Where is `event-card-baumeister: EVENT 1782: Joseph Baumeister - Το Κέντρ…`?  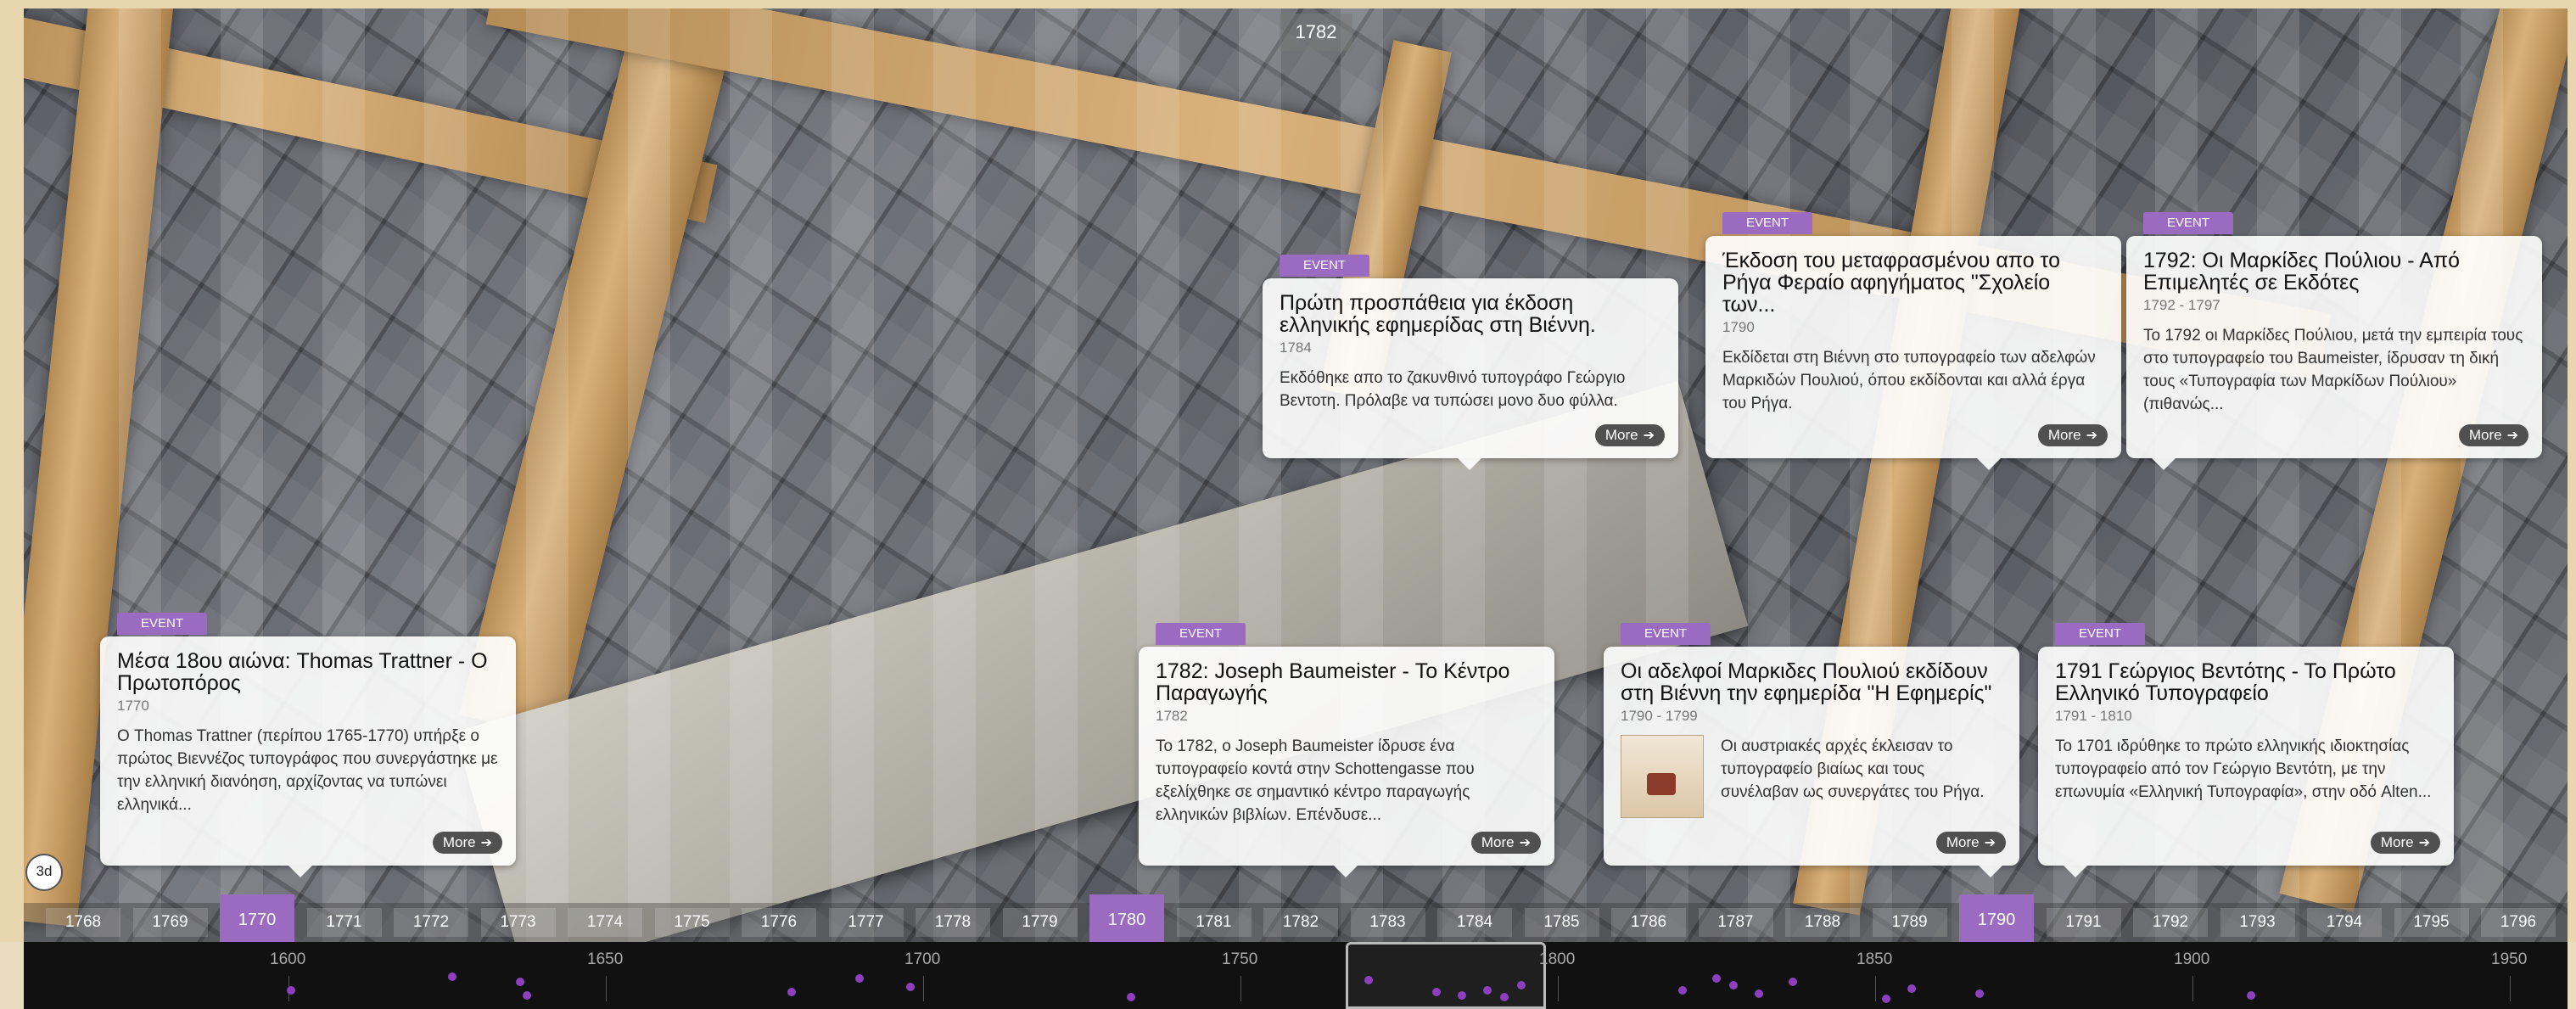
event-card-baumeister: EVENT 1782: Joseph Baumeister - Το Κέντρ… is located at coordinates (1347, 750).